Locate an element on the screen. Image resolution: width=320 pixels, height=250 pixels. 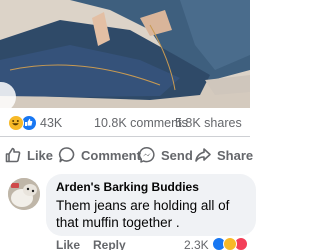
share-arrow-icon is located at coordinates (203, 155).